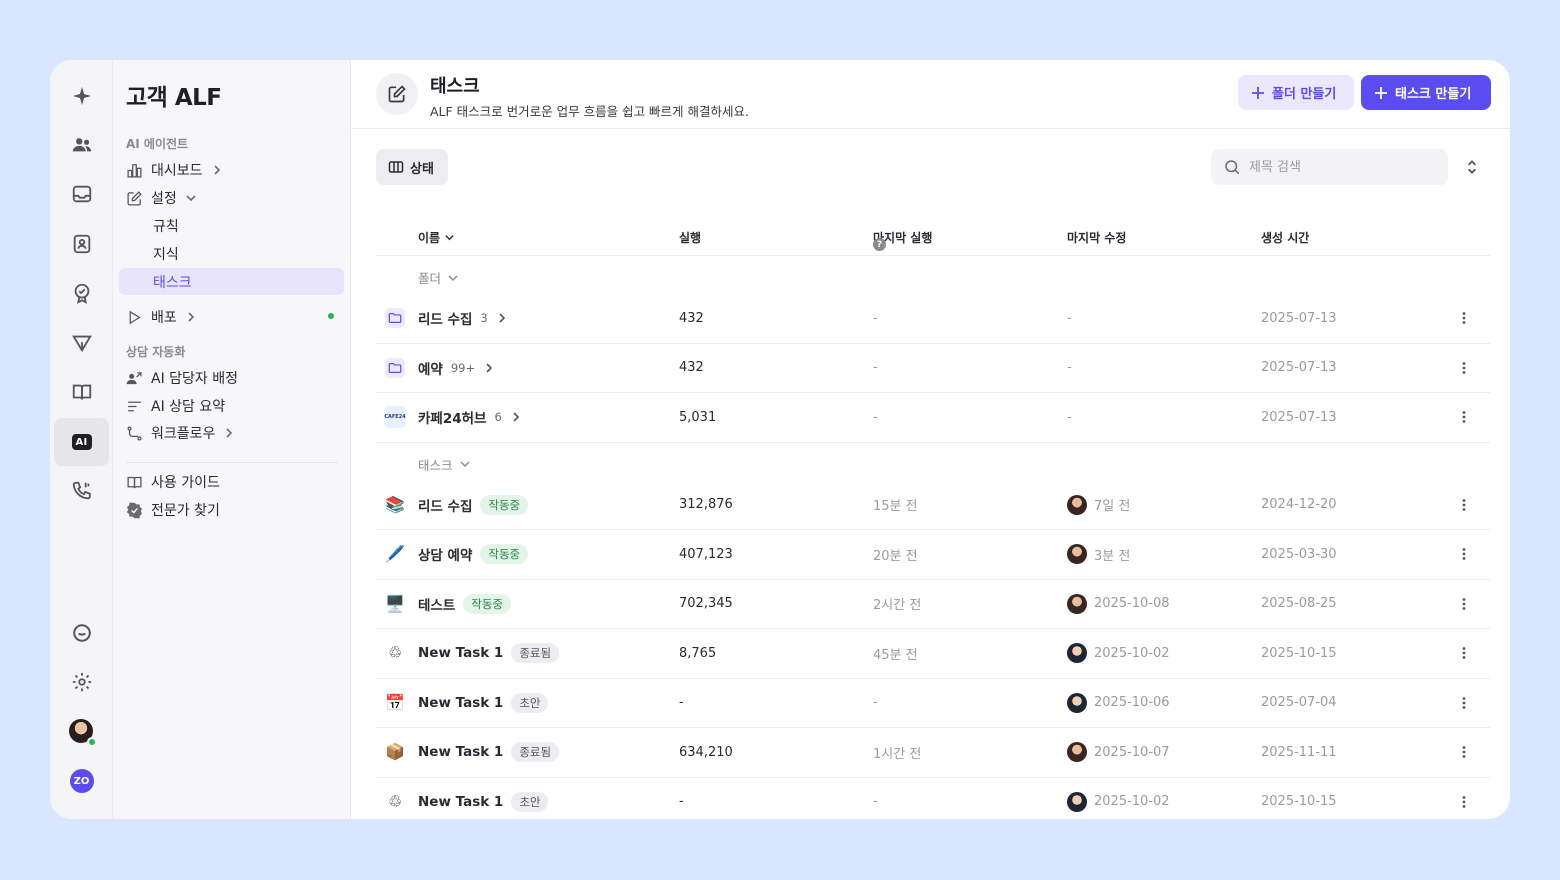  I want to click on users-icon, so click(81, 145).